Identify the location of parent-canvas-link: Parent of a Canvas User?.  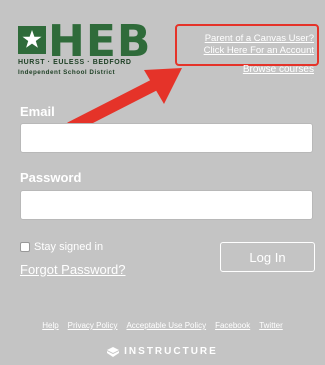
(259, 38).